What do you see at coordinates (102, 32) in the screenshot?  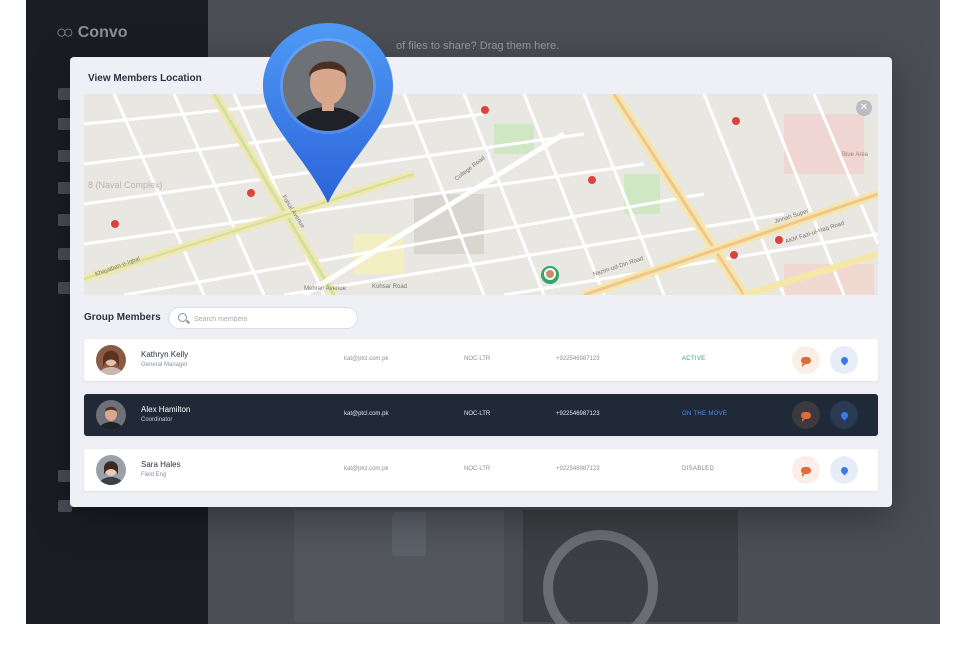 I see `app-name: Convo` at bounding box center [102, 32].